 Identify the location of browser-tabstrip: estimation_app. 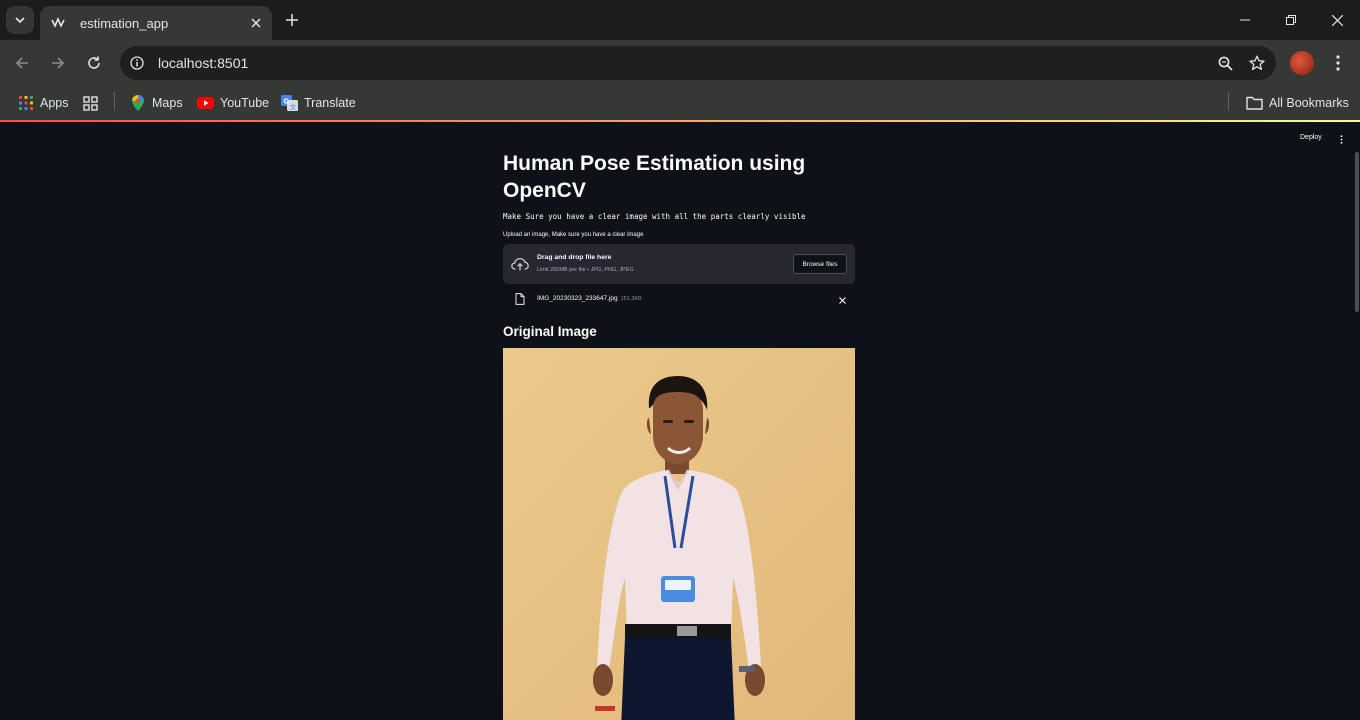
(680, 20).